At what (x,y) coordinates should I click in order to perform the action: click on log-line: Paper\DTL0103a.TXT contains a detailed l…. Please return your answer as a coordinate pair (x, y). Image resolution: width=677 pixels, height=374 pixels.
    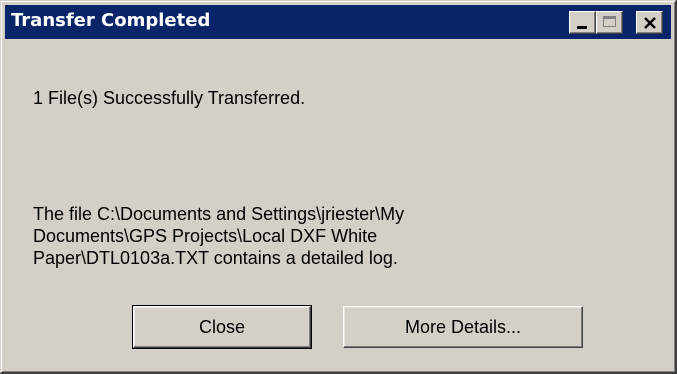
    Looking at the image, I should click on (215, 258).